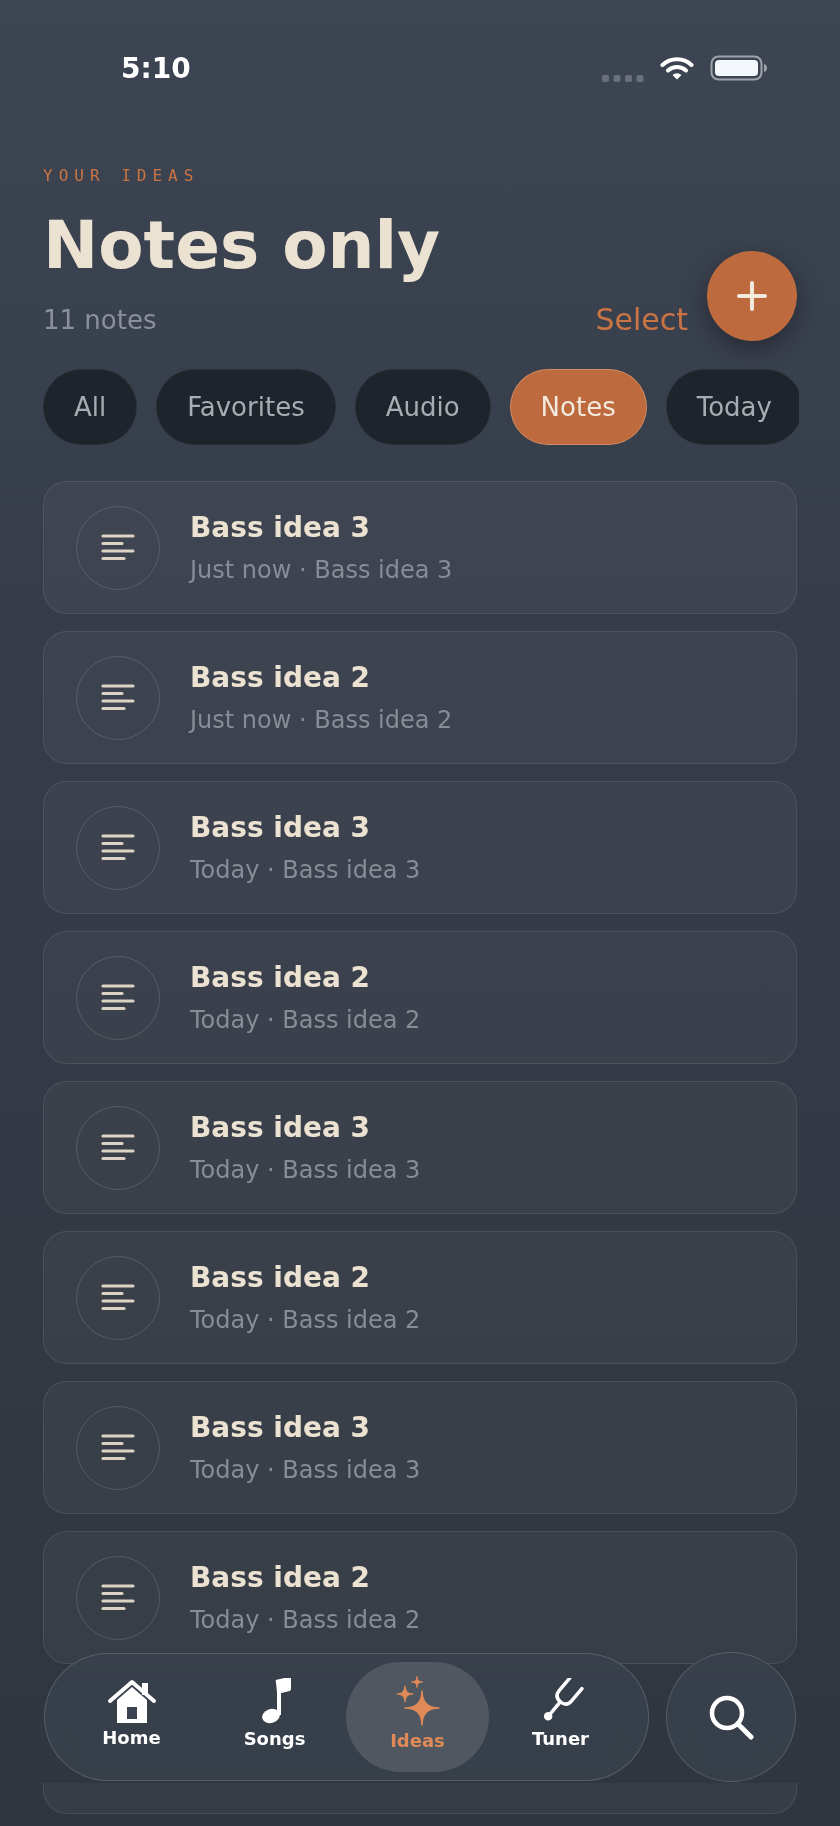 The height and width of the screenshot is (1826, 840). I want to click on home-icon, so click(131, 1701).